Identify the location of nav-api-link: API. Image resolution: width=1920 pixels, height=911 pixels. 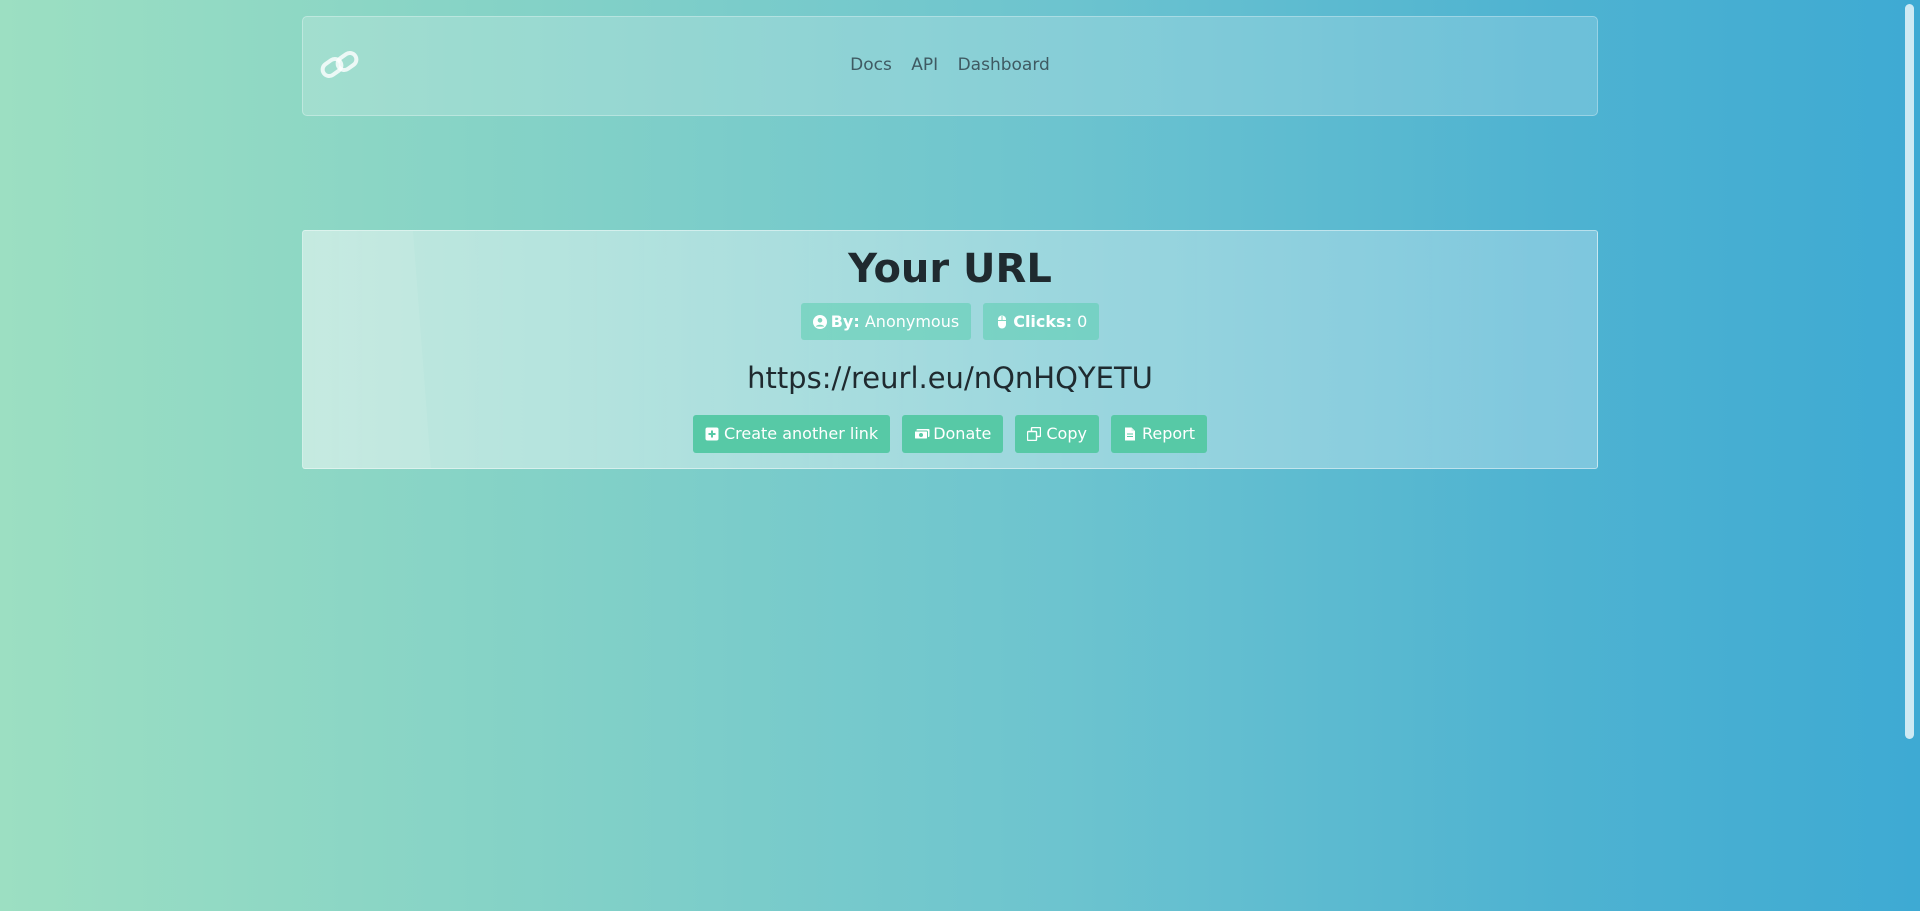
(924, 65).